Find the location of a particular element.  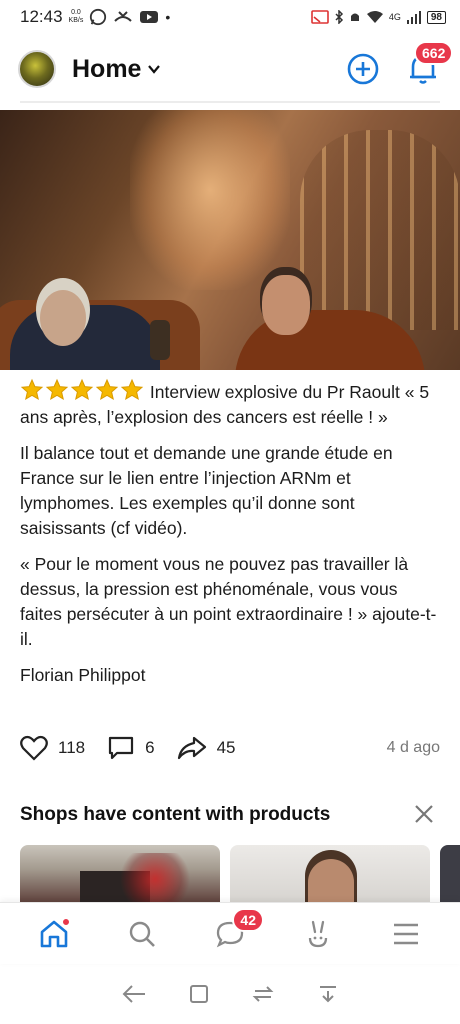

header-divider is located at coordinates (230, 102).